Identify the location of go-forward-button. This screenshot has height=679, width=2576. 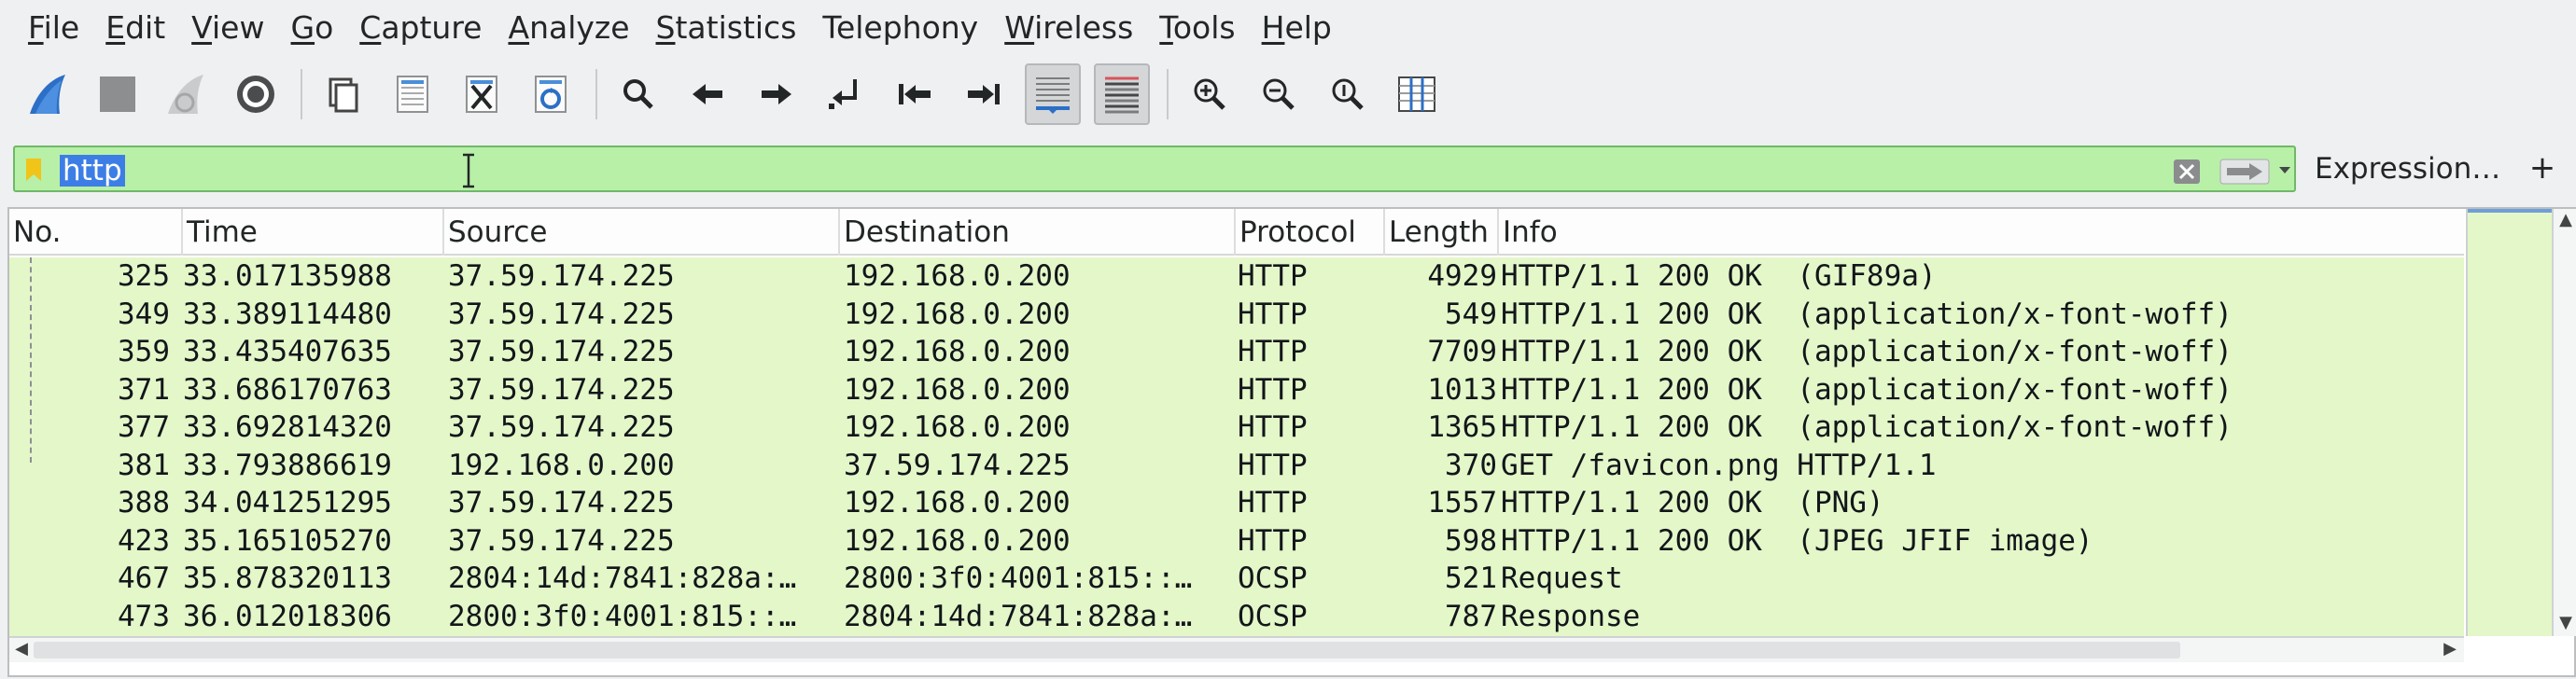
(777, 94).